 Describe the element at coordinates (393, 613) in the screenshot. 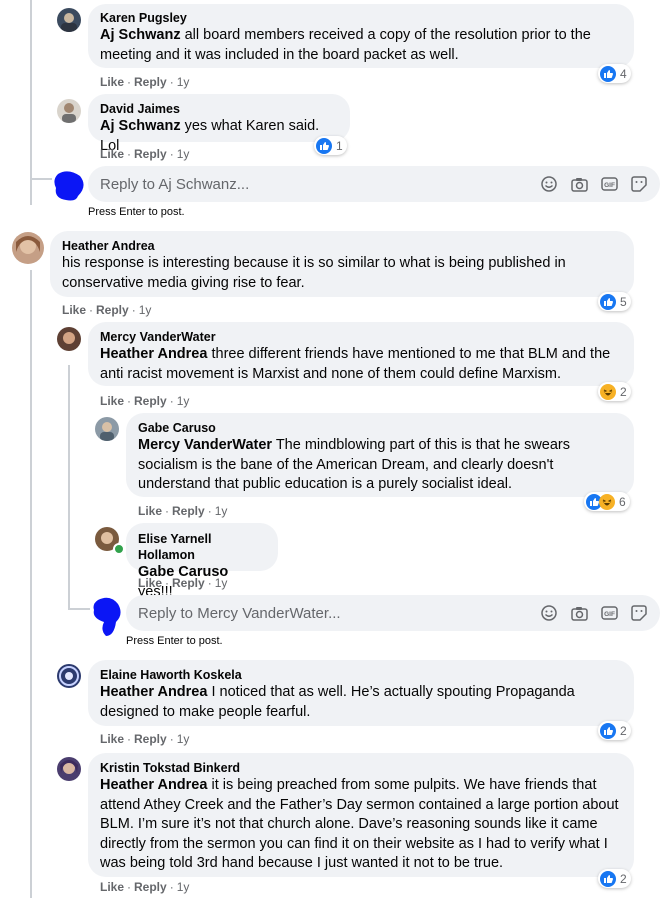

I see `reply-input: Reply to Mercy VanderWater... GIF` at that location.